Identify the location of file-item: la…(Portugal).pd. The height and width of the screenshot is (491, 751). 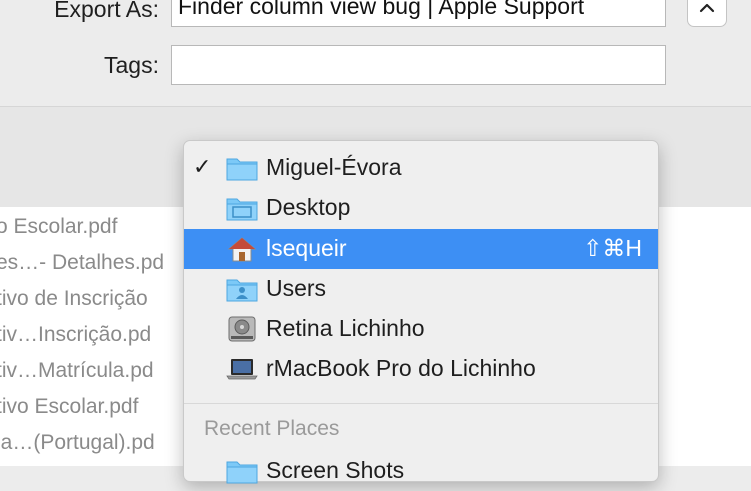
(77, 443).